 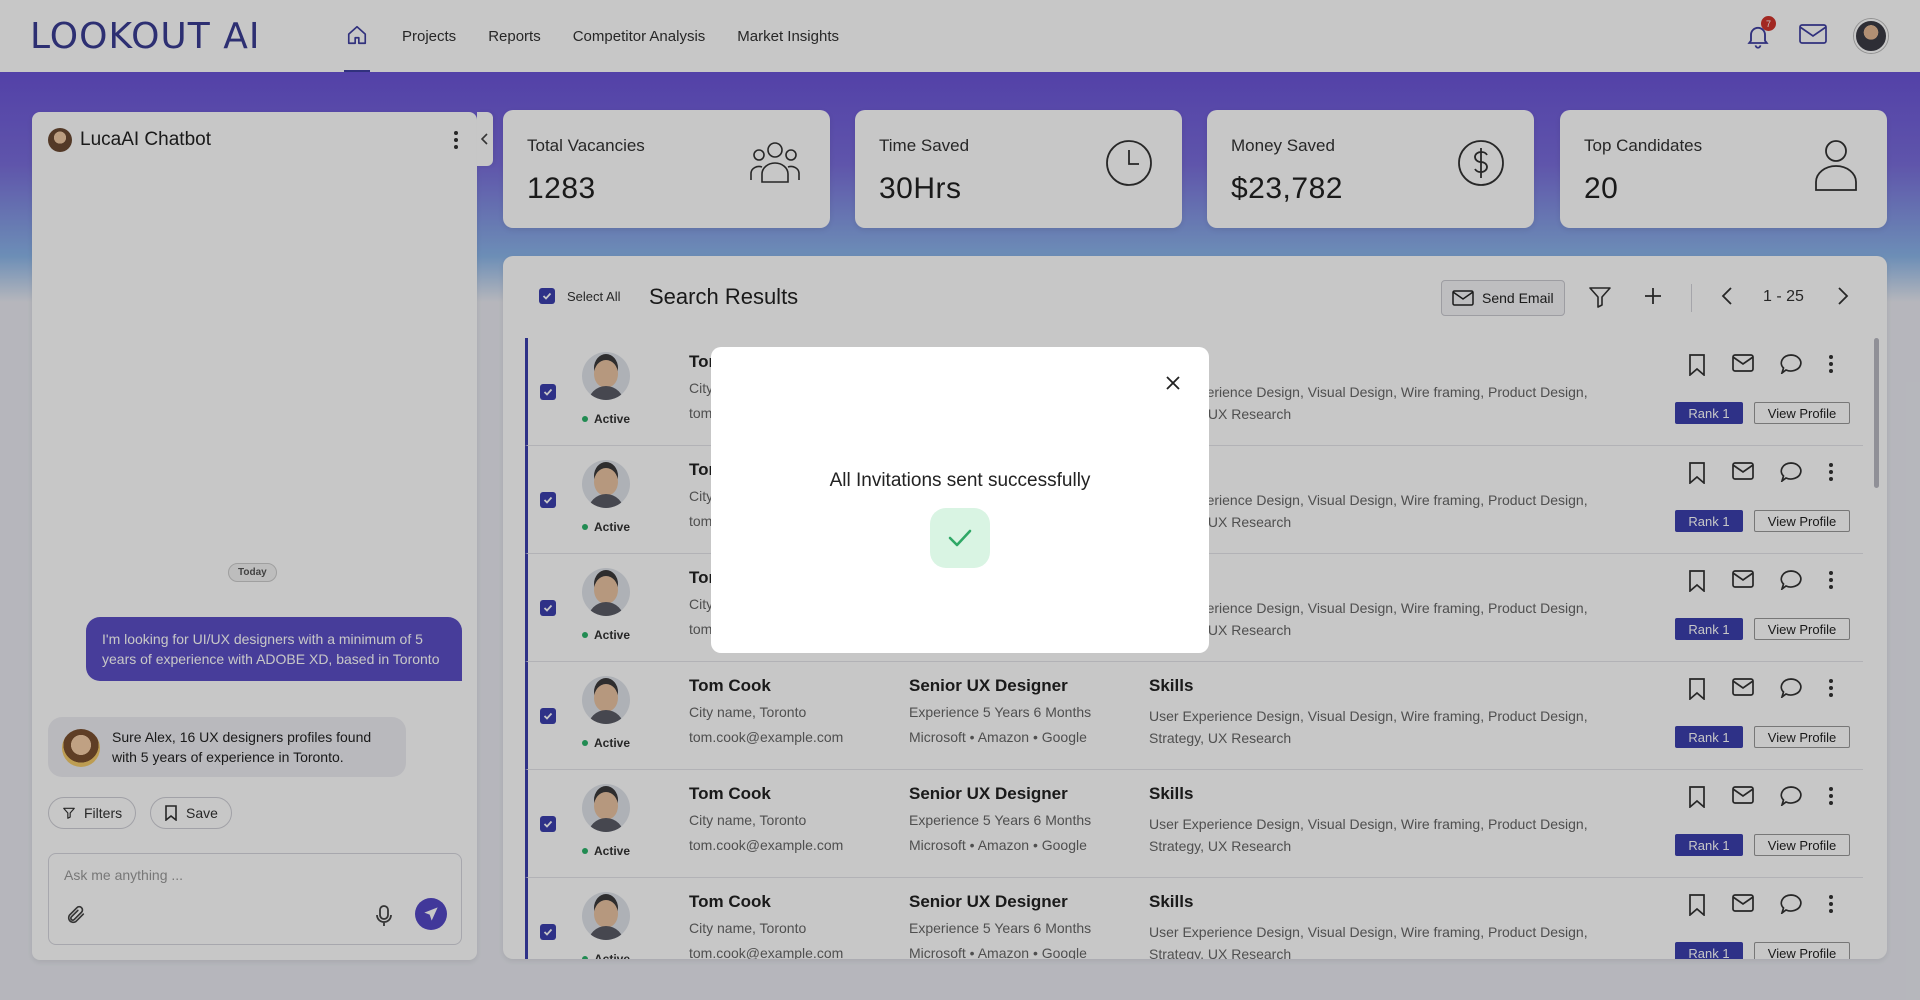 I want to click on modal-message: All Invitations sent successfully, so click(x=960, y=480).